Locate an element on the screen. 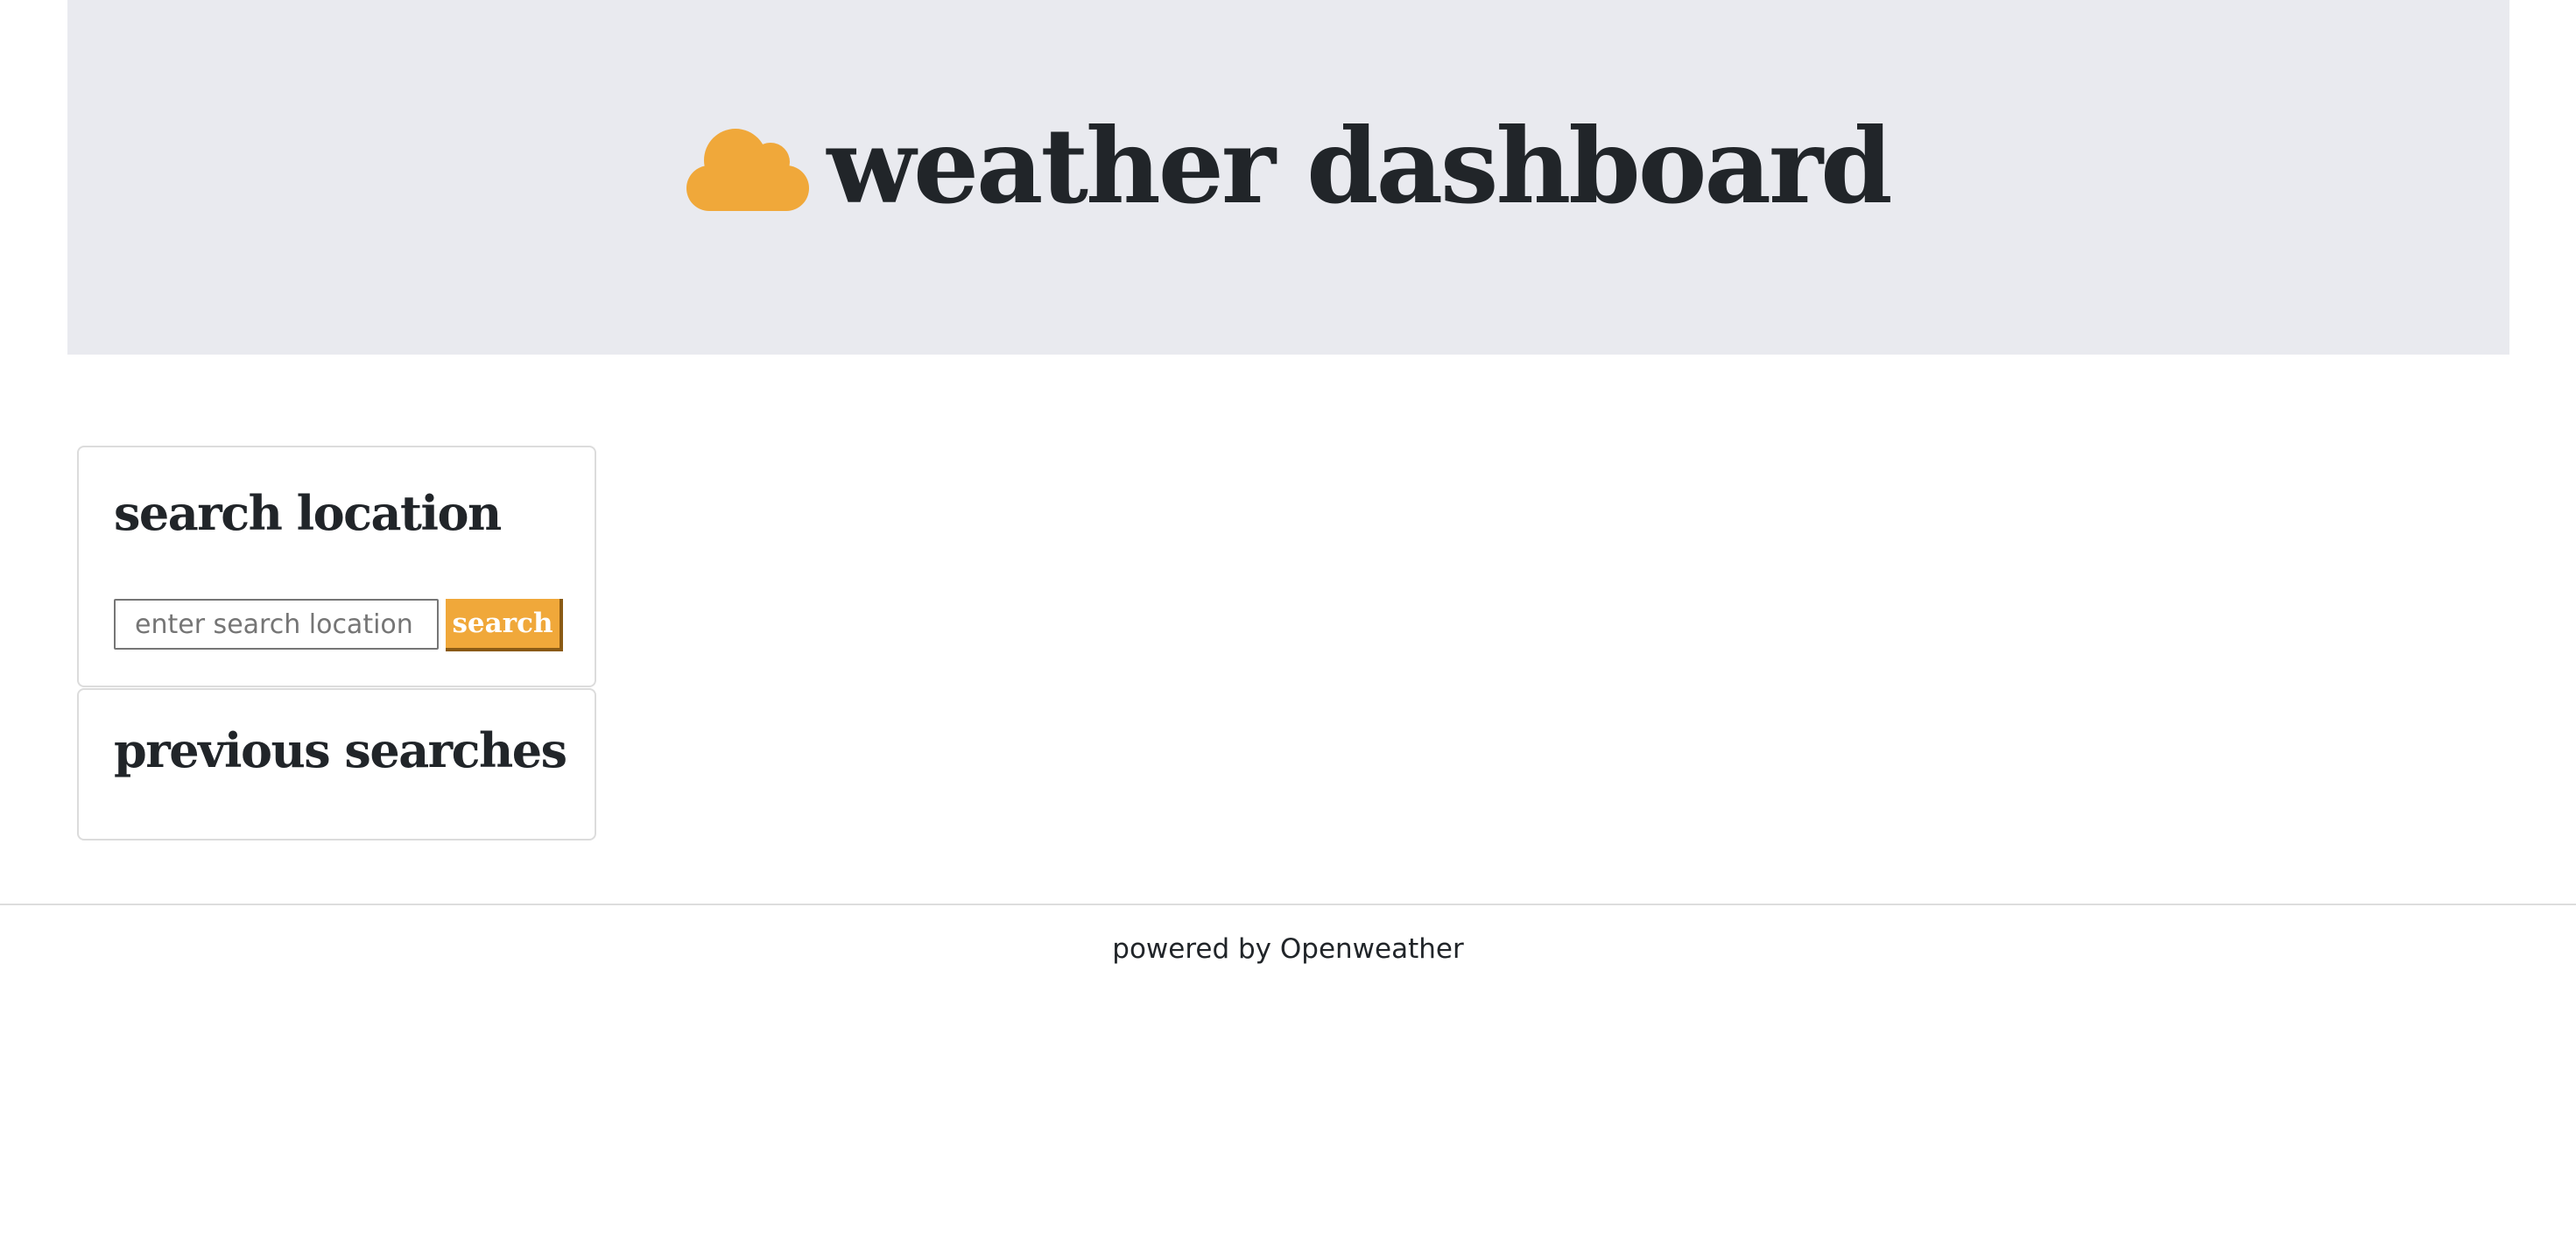  previous-searches-card: previous searches is located at coordinates (336, 764).